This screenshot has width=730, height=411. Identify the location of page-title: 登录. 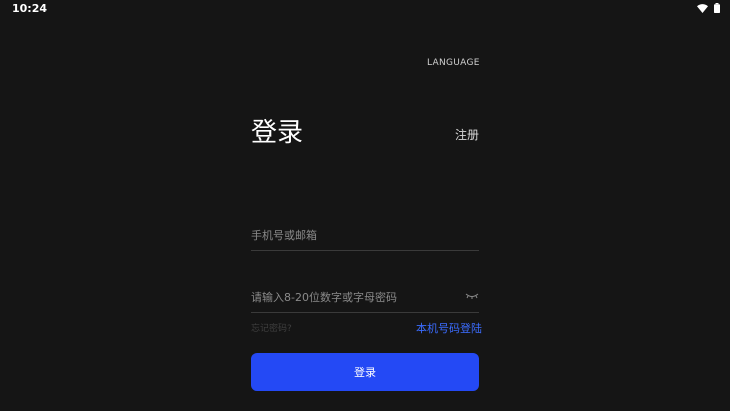
(277, 133).